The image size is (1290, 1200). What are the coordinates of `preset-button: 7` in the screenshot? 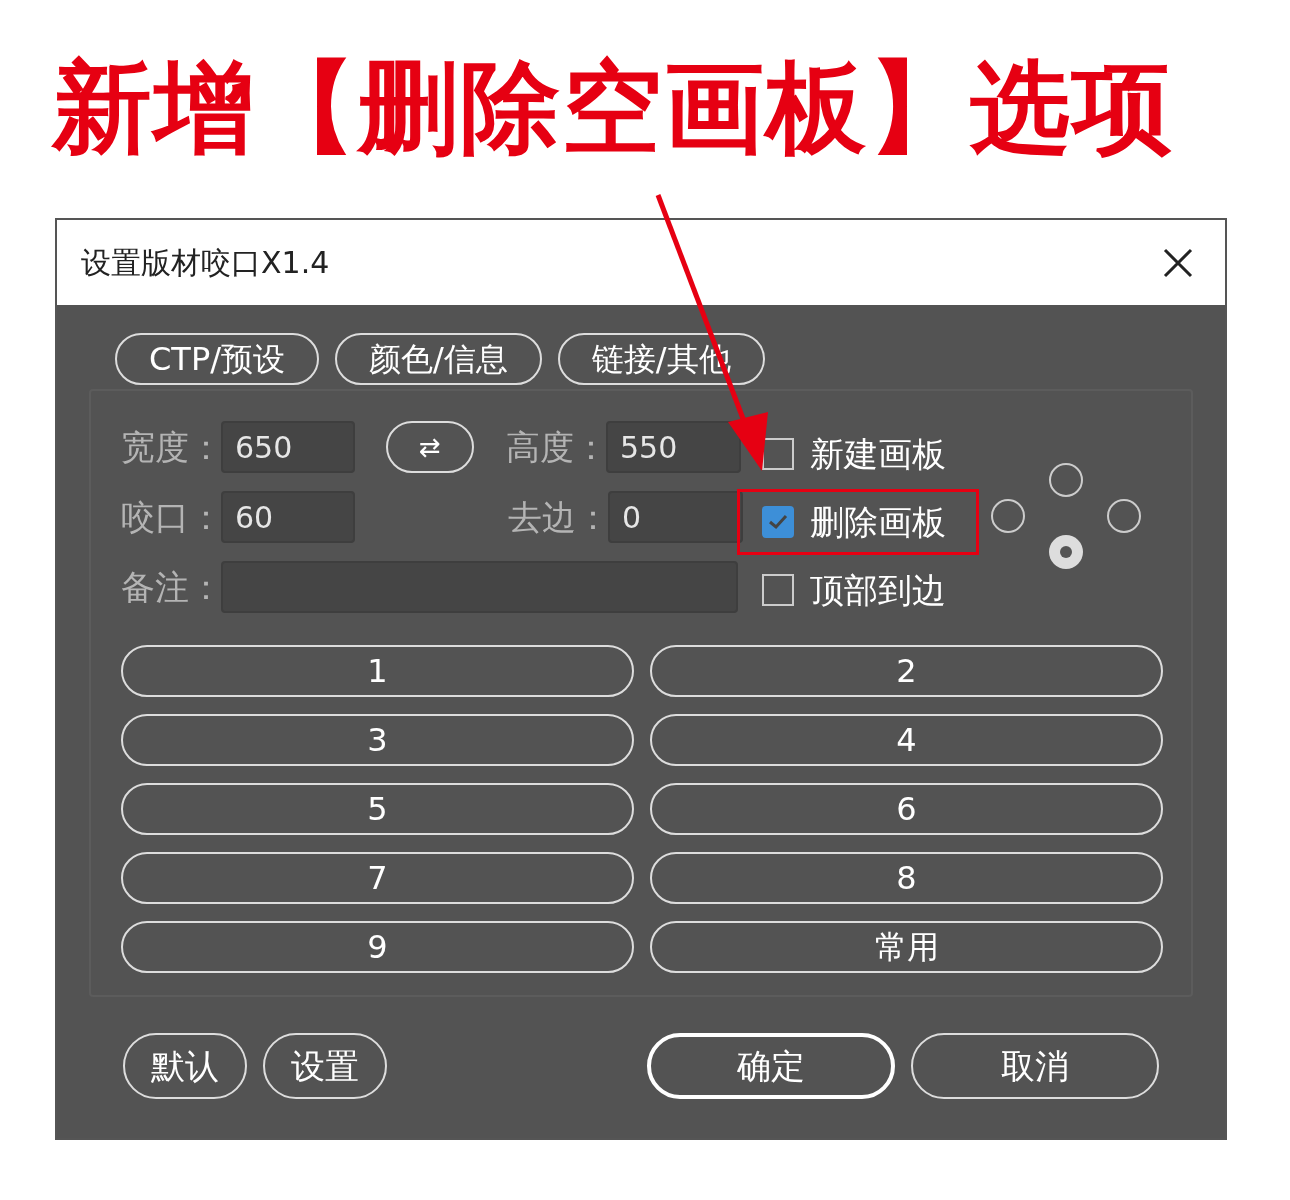 It's located at (377, 878).